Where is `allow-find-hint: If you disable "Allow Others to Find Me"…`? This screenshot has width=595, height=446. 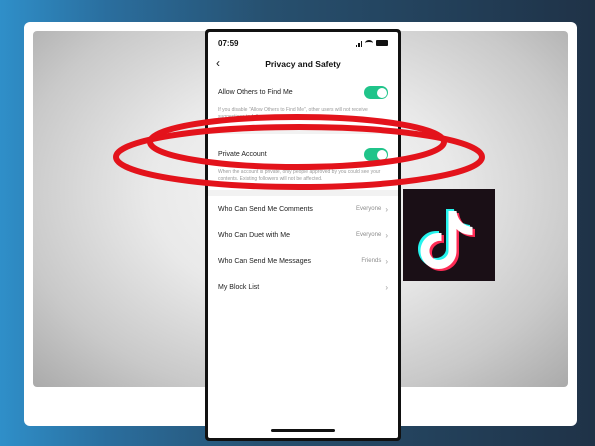
allow-find-hint: If you disable "Allow Others to Find Me"… is located at coordinates (293, 113).